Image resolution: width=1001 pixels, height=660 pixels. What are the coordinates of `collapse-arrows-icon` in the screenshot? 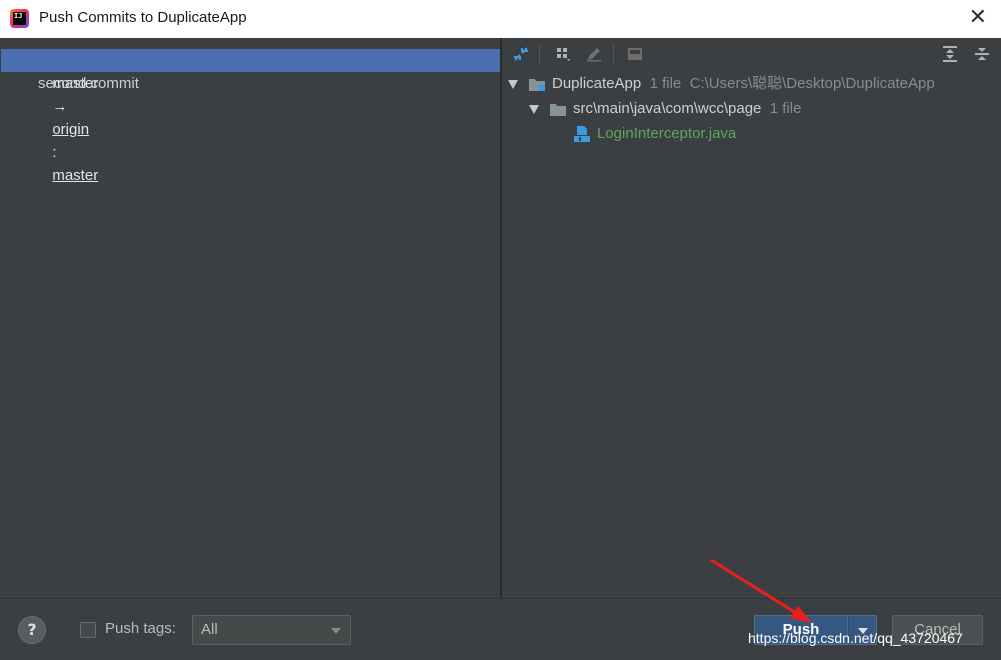 It's located at (521, 54).